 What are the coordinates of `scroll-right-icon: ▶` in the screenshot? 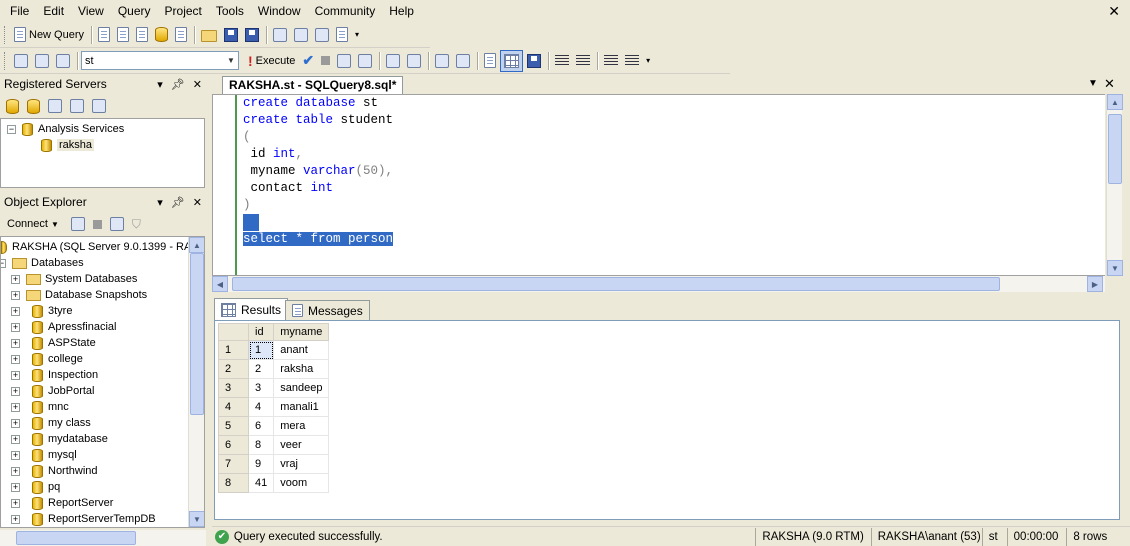 It's located at (1095, 284).